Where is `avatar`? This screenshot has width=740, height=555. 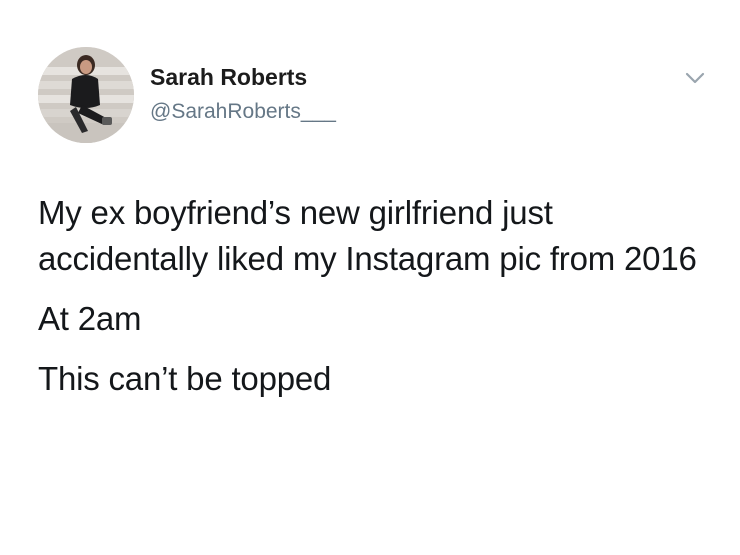 avatar is located at coordinates (86, 95).